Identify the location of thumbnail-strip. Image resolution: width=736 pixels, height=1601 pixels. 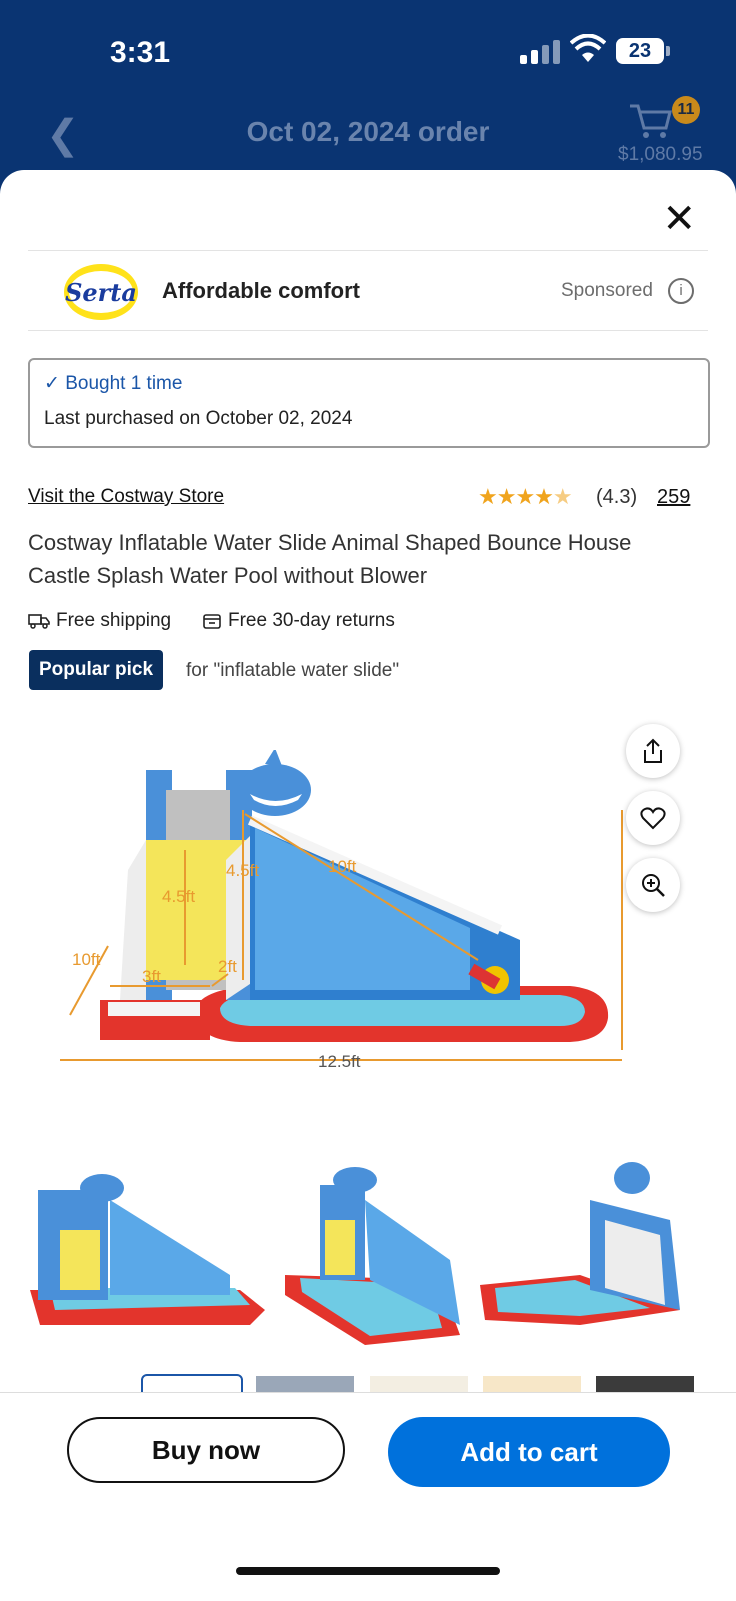
(368, 1381).